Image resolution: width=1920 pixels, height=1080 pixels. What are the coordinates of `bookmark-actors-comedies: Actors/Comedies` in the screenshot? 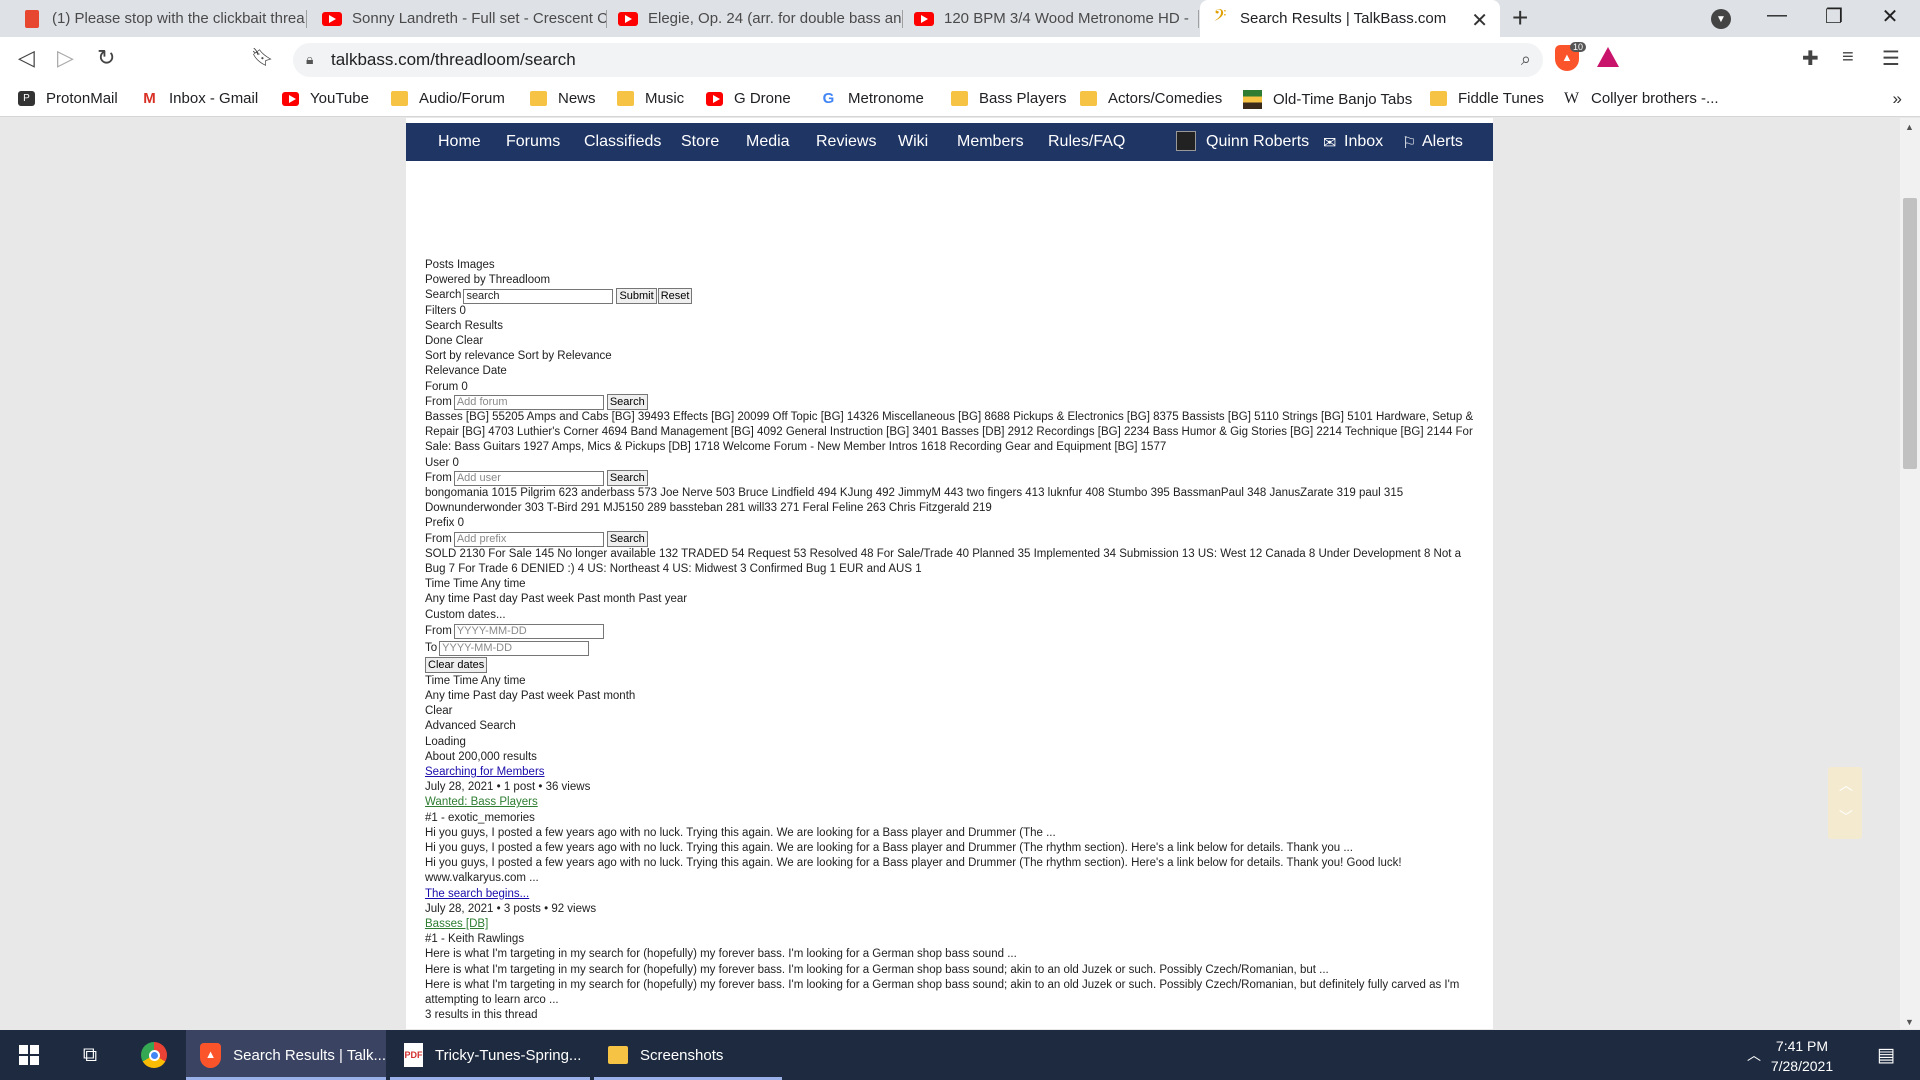 It's located at (1151, 98).